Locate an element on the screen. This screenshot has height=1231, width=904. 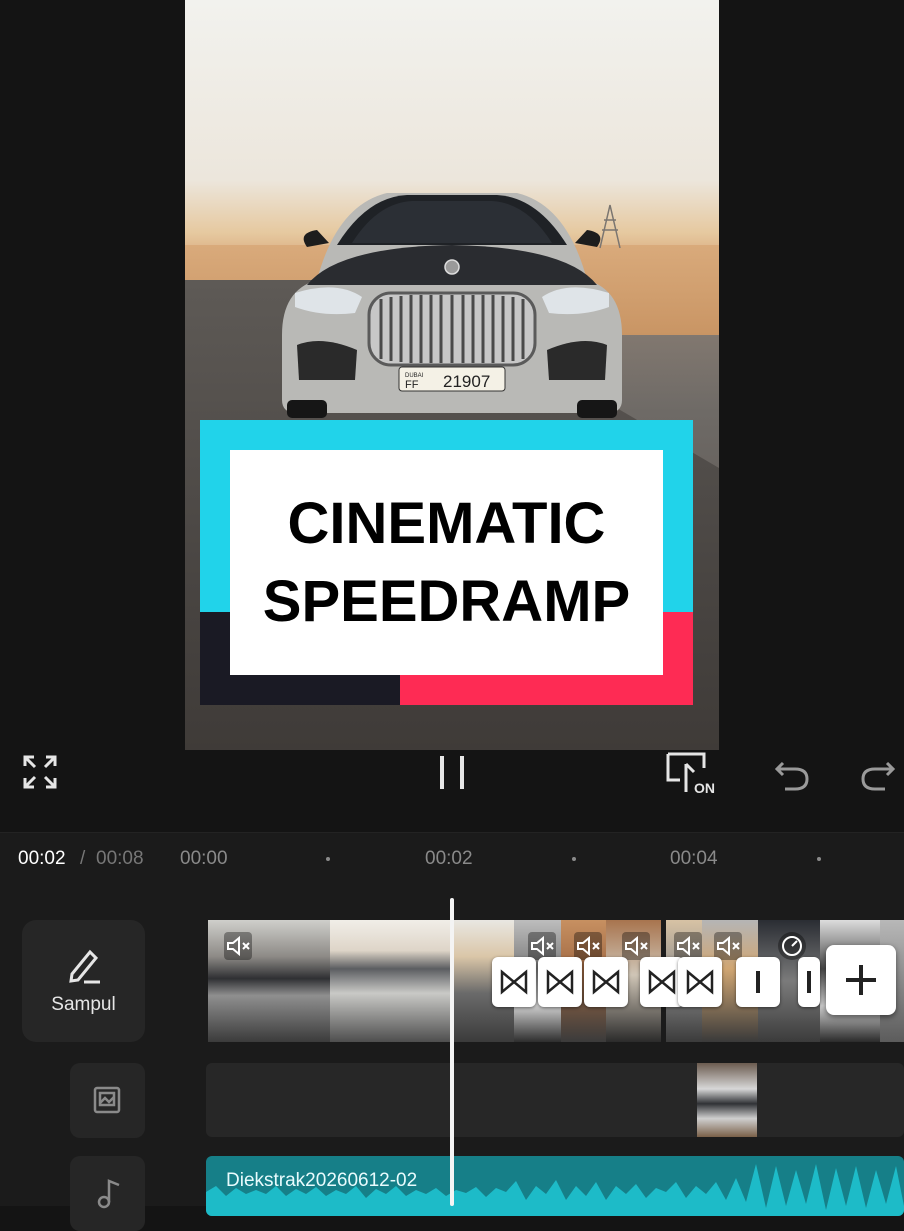
audio-track: Diekstrak20260612-02 is located at coordinates (555, 1186).